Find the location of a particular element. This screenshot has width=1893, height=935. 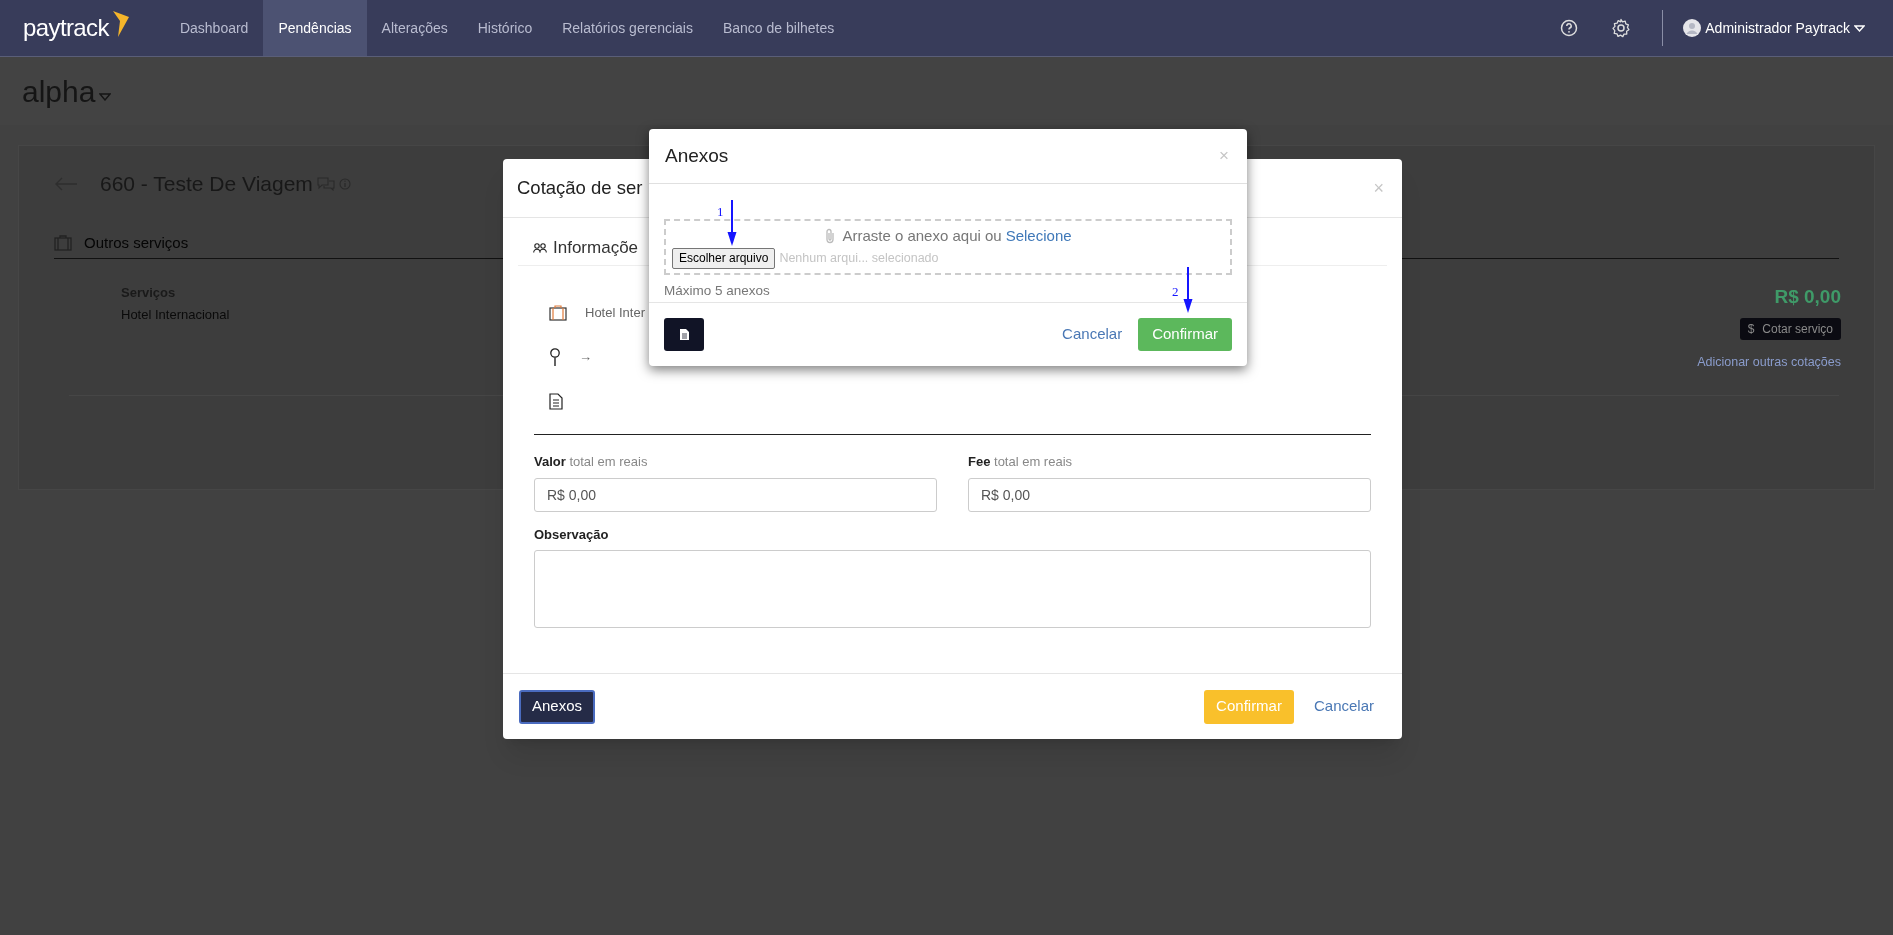

add-quotes-link: Adicionar outras cotações is located at coordinates (1769, 362).